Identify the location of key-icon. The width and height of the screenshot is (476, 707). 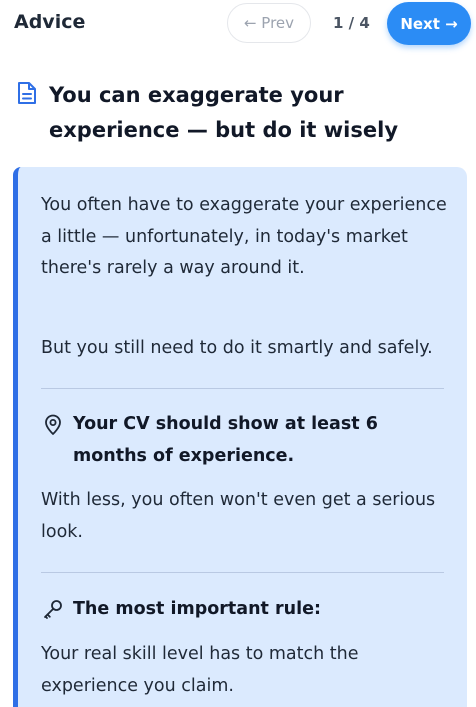
(53, 609).